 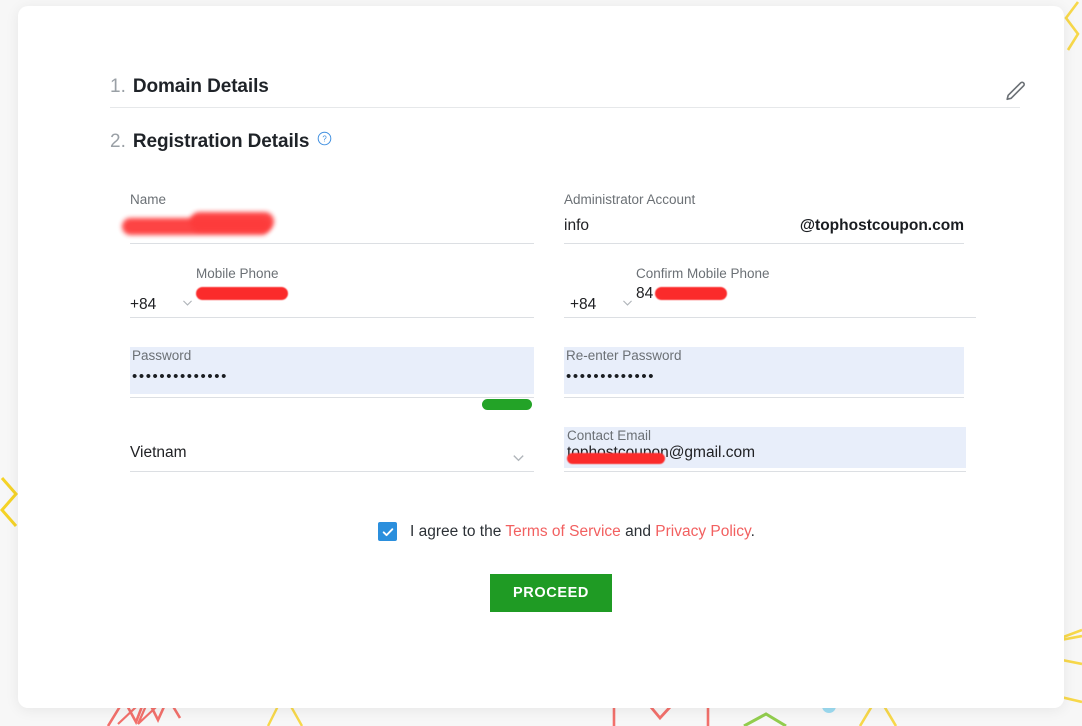 What do you see at coordinates (118, 141) in the screenshot?
I see `section-number: 2.` at bounding box center [118, 141].